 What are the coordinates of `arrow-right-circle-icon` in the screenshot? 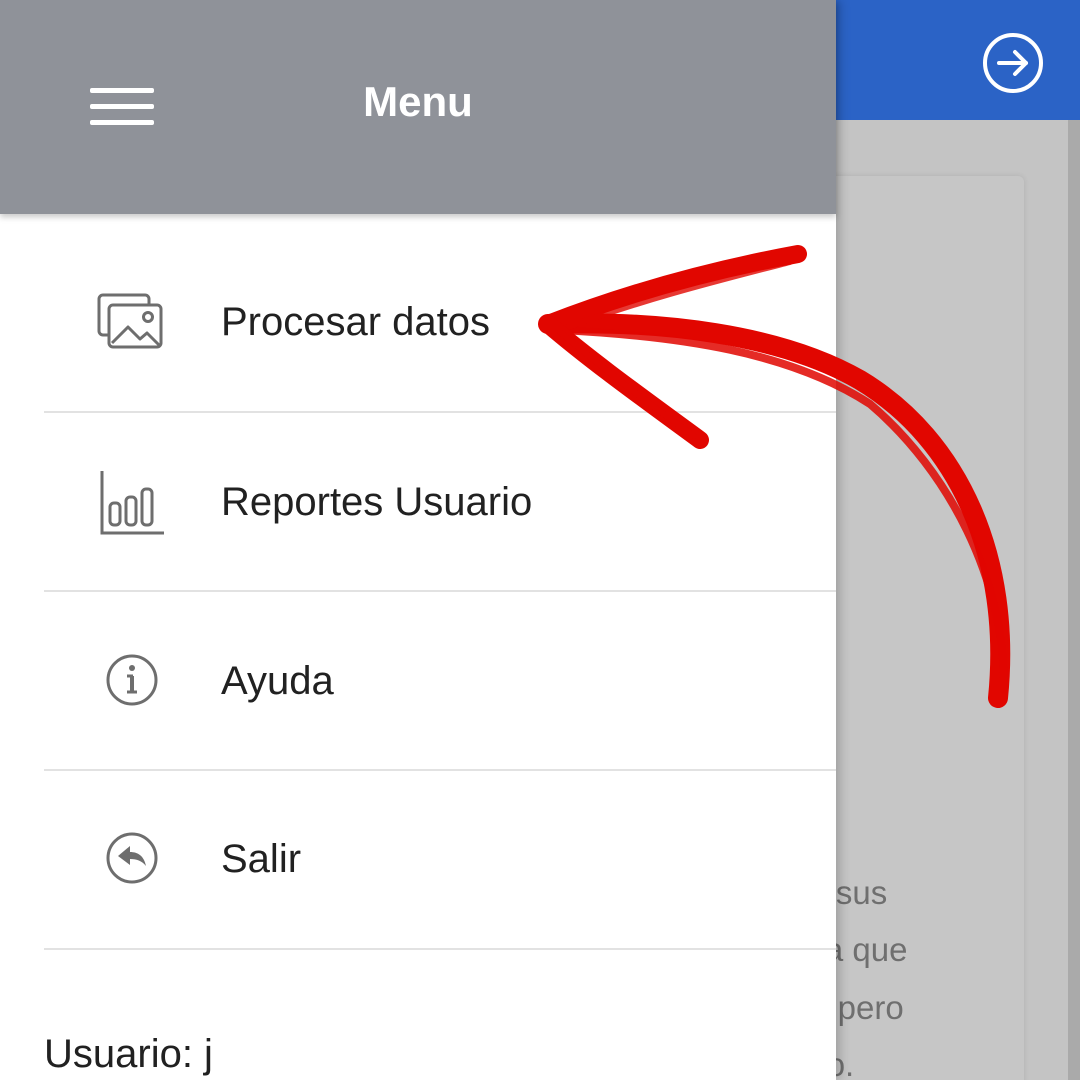 It's located at (1013, 63).